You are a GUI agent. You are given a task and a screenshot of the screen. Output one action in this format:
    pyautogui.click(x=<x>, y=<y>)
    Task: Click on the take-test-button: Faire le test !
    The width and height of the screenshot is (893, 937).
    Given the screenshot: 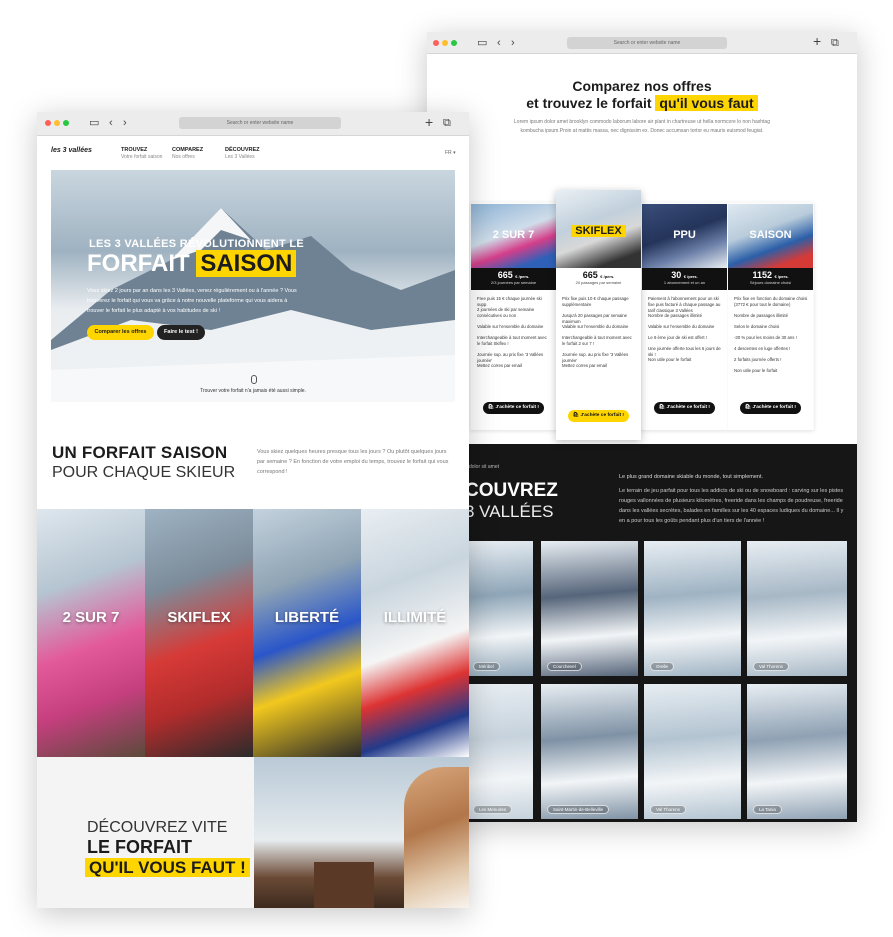 What is the action you would take?
    pyautogui.click(x=181, y=332)
    